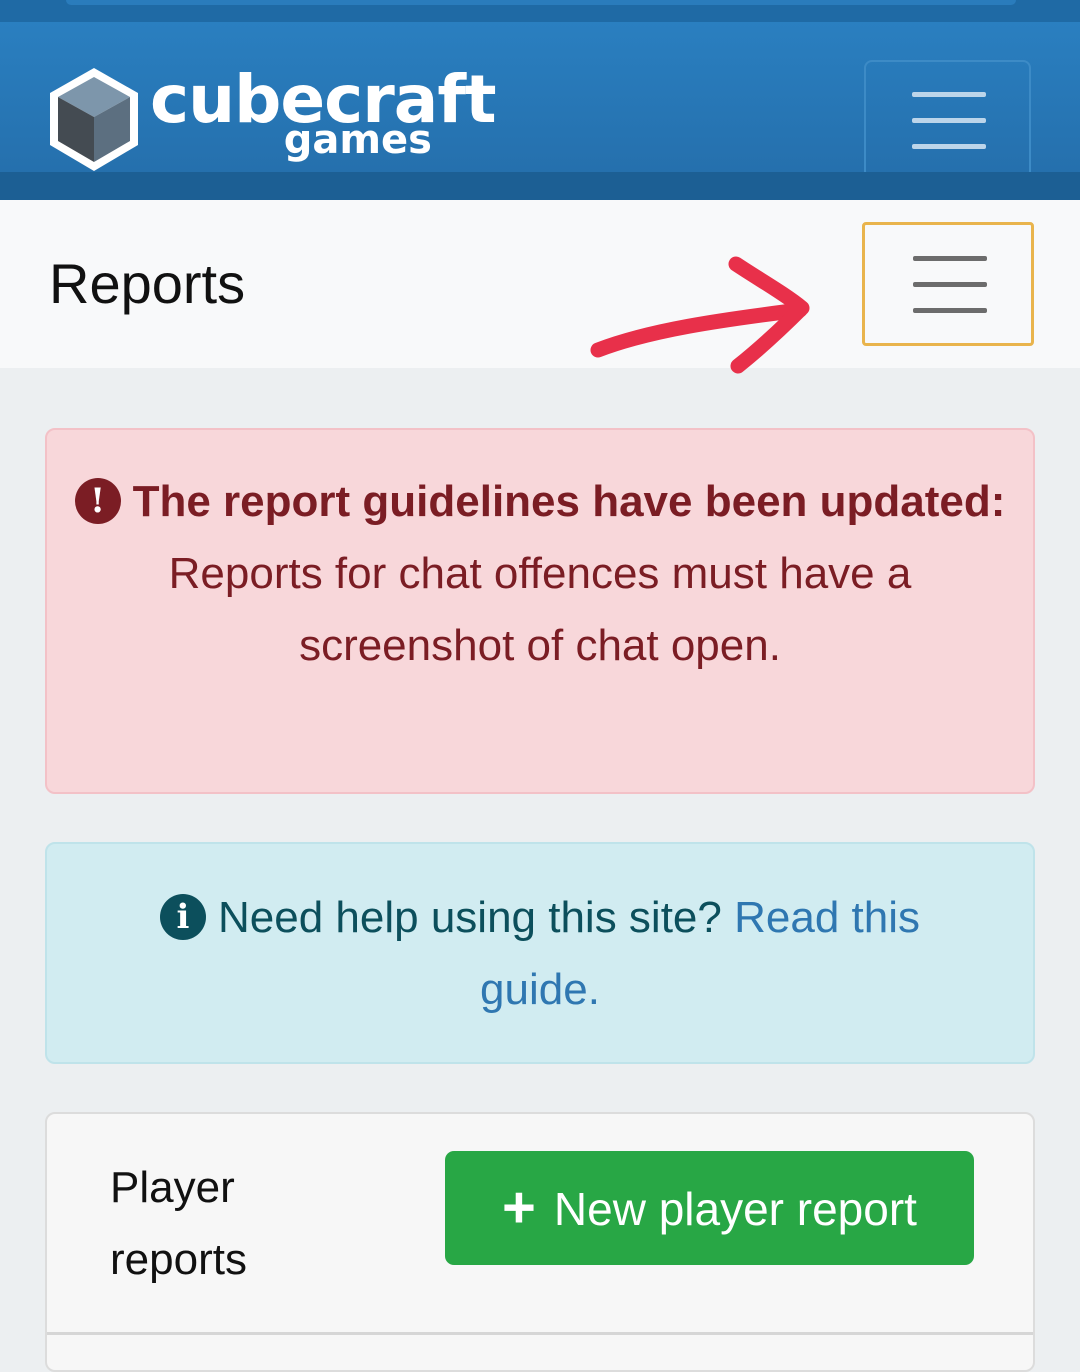 This screenshot has height=1372, width=1080. I want to click on navbar-bottom-band, so click(540, 186).